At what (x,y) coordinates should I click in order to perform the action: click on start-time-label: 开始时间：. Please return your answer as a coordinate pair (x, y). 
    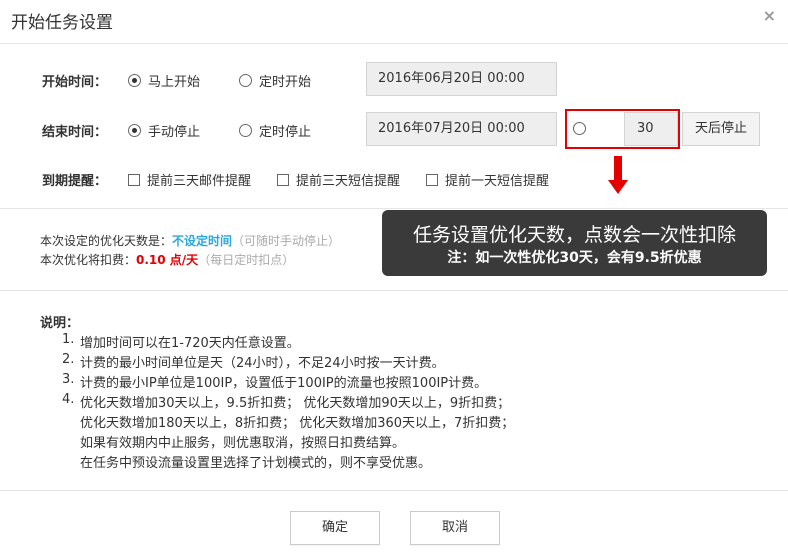
    Looking at the image, I should click on (75, 82).